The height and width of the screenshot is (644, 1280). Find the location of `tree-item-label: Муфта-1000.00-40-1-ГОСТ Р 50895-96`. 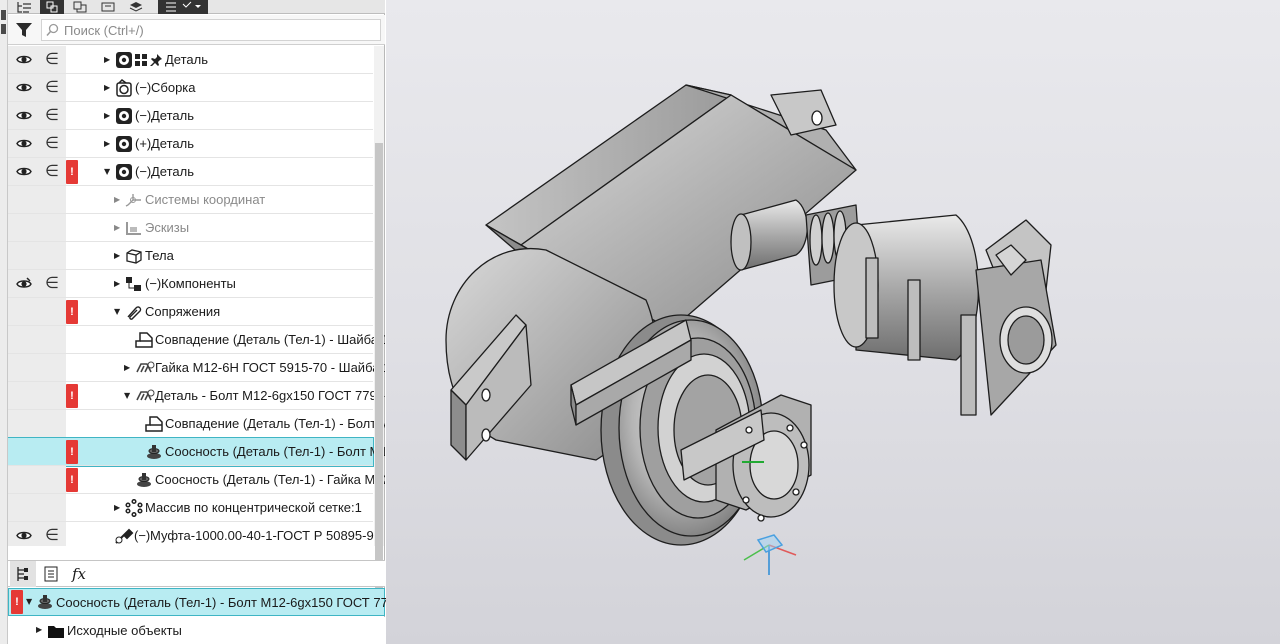

tree-item-label: Муфта-1000.00-40-1-ГОСТ Р 50895-96 is located at coordinates (265, 535).